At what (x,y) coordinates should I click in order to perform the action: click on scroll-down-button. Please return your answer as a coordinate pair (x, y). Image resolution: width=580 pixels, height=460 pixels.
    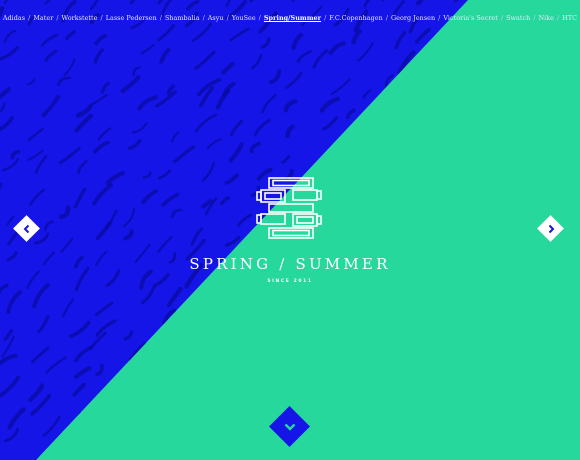
    Looking at the image, I should click on (289, 426).